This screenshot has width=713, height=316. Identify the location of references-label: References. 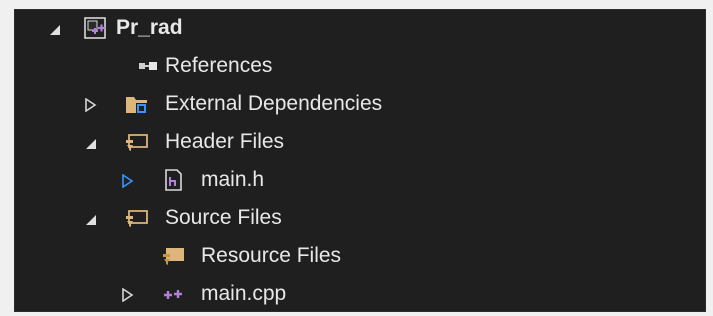
(219, 65).